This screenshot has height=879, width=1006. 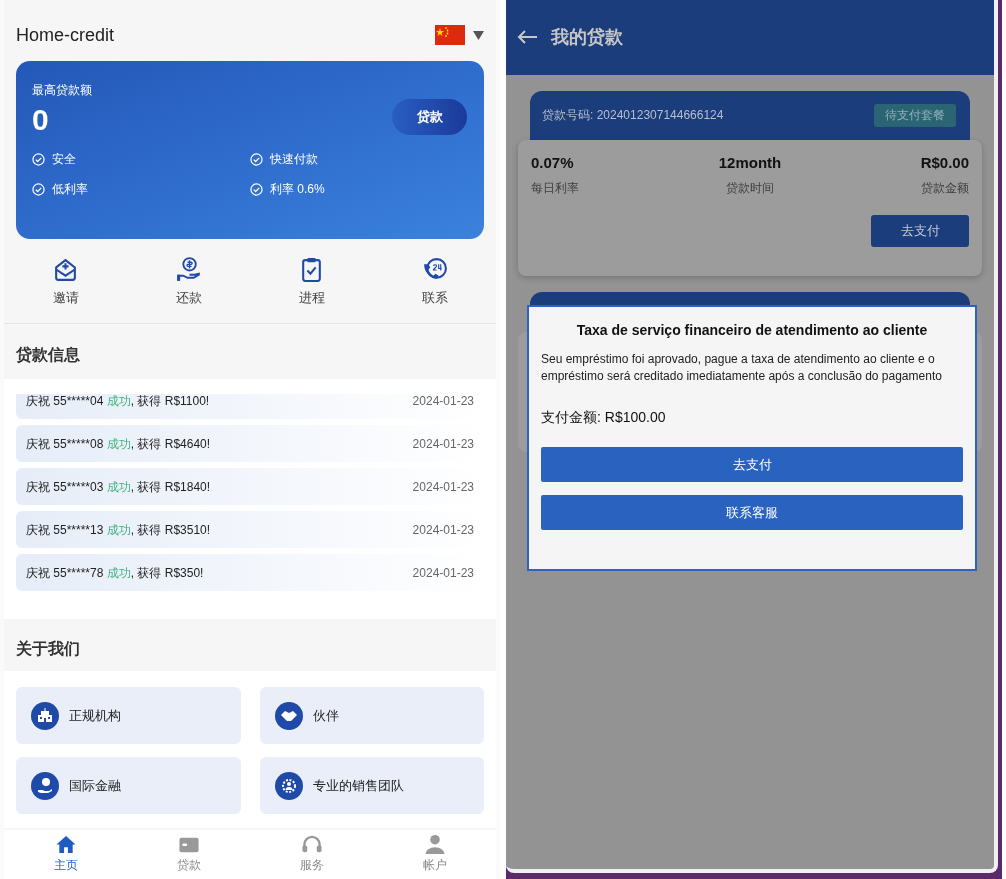 What do you see at coordinates (45, 715) in the screenshot?
I see `building-icon` at bounding box center [45, 715].